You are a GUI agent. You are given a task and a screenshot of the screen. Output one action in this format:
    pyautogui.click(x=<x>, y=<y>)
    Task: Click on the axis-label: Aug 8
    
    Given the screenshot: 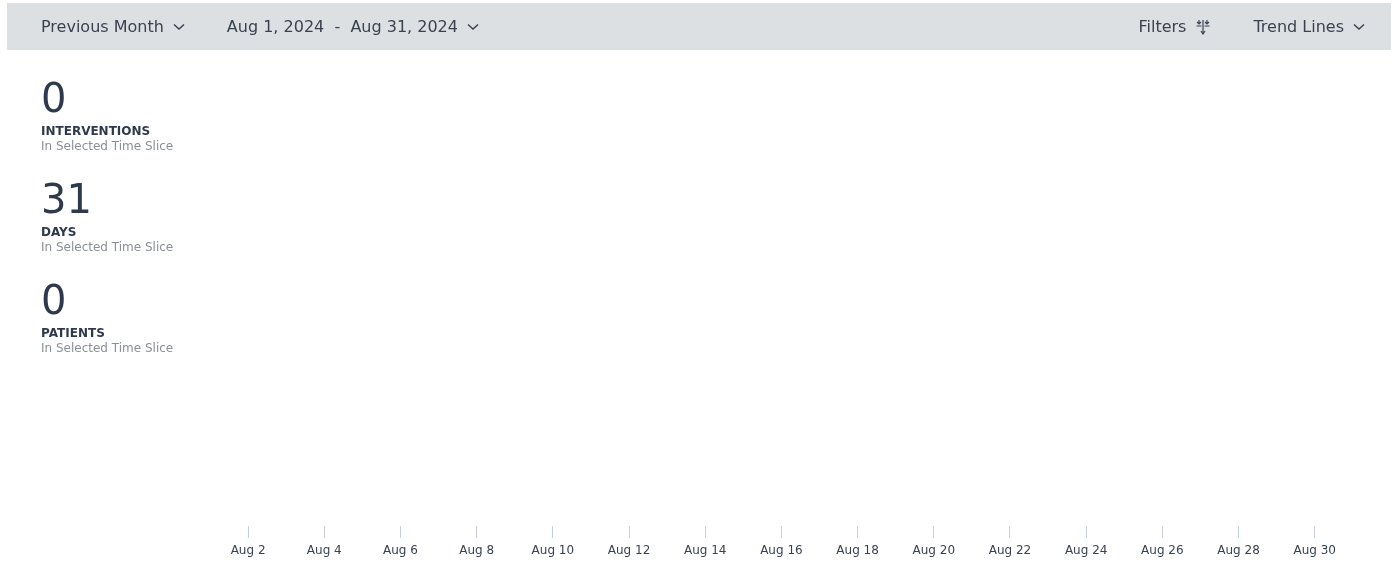 What is the action you would take?
    pyautogui.click(x=477, y=550)
    